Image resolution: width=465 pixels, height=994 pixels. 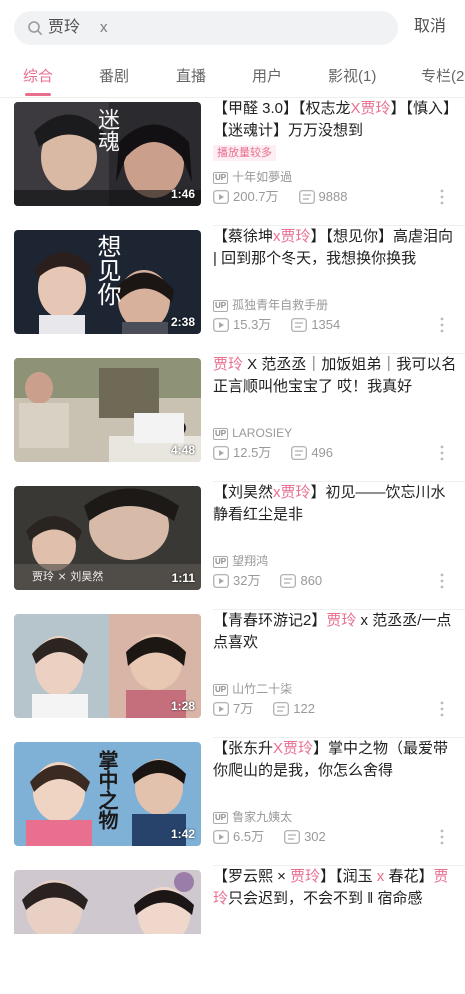 What do you see at coordinates (262, 433) in the screenshot?
I see `uploader-name: LAROSIEY` at bounding box center [262, 433].